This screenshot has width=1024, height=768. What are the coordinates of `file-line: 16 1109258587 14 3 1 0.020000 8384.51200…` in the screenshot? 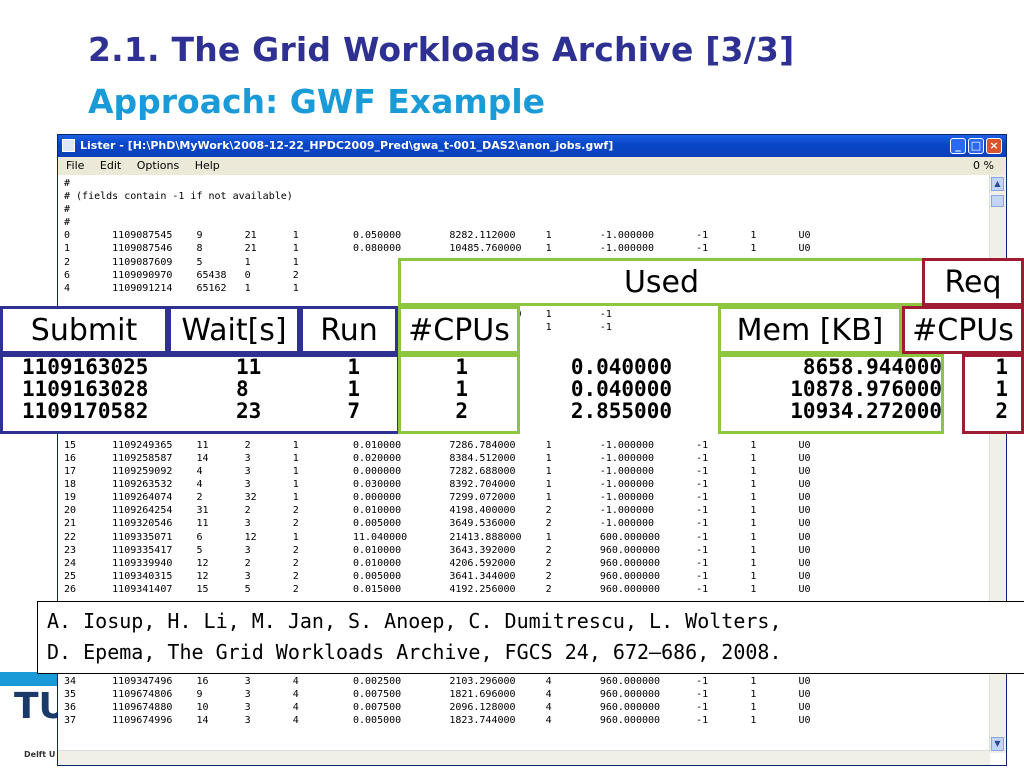 It's located at (437, 458).